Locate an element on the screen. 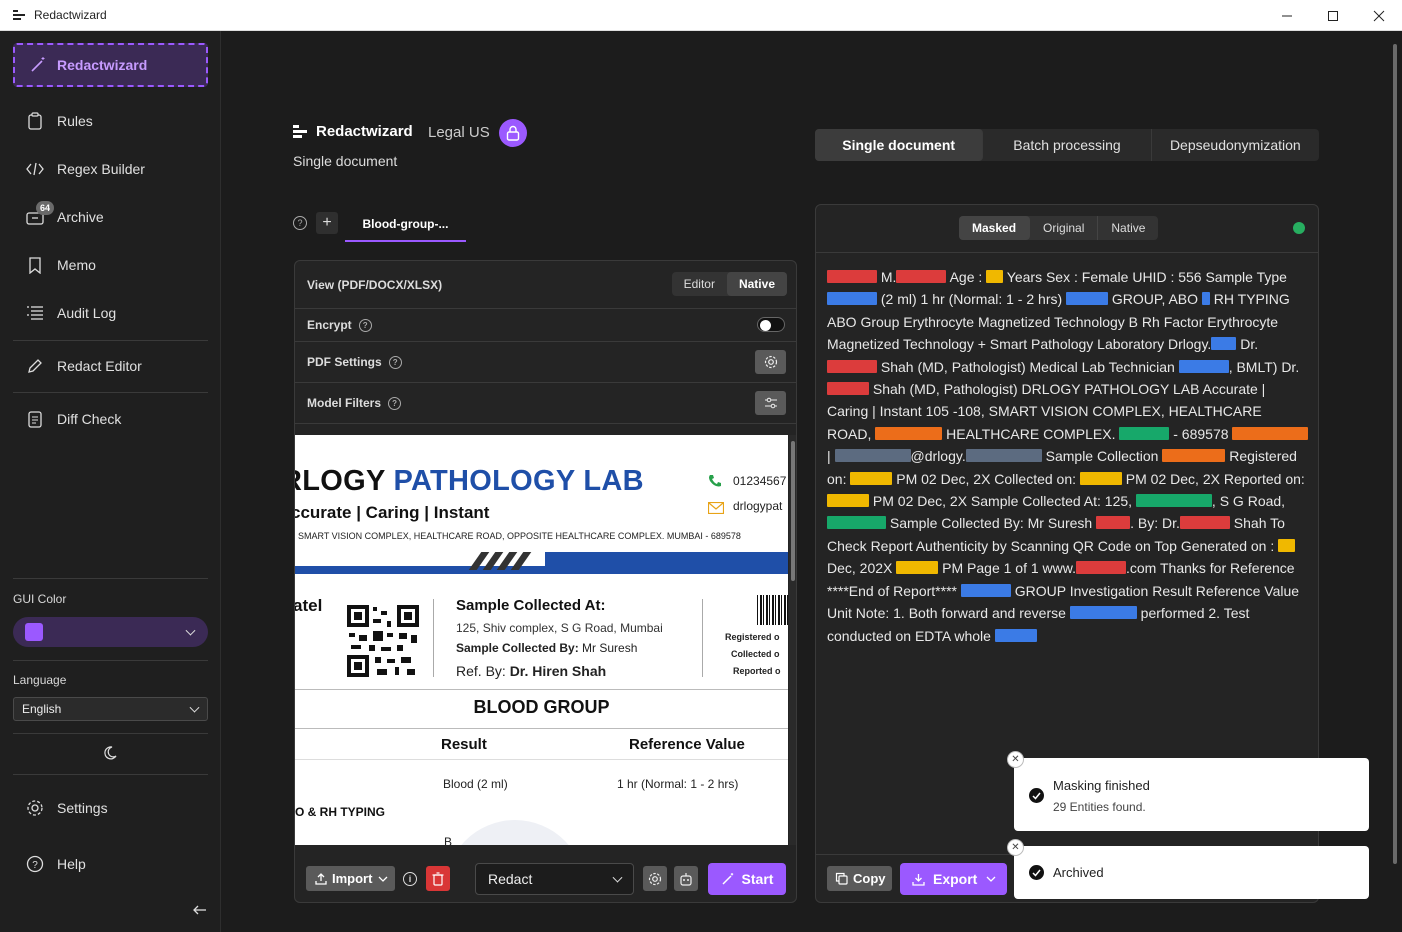 This screenshot has width=1402, height=932. sidebar-item-diff-check: Diff Check is located at coordinates (73, 419).